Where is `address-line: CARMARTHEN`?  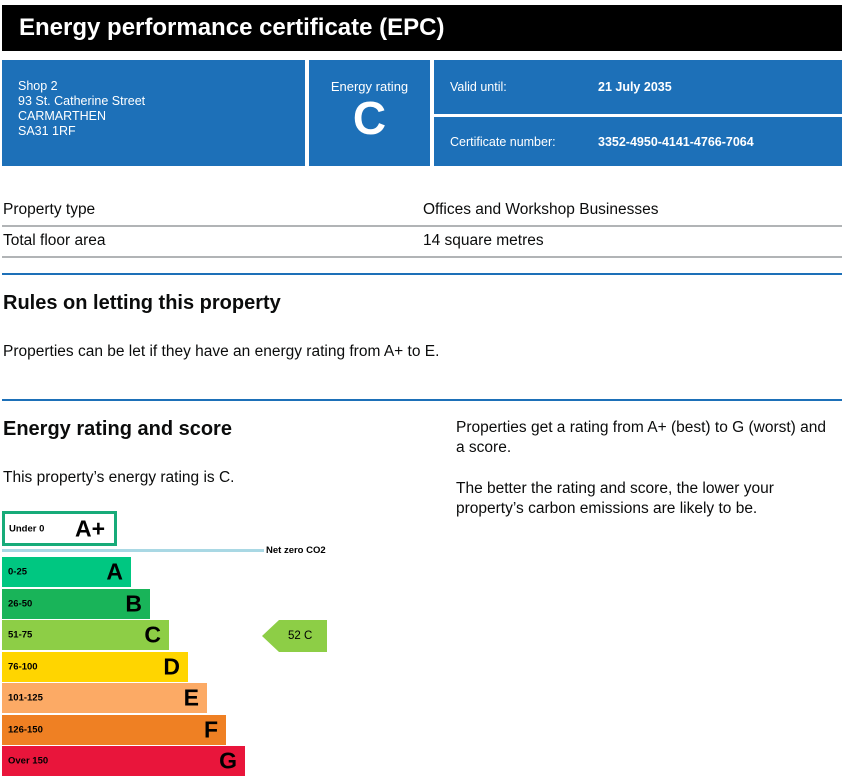
address-line: CARMARTHEN is located at coordinates (62, 116).